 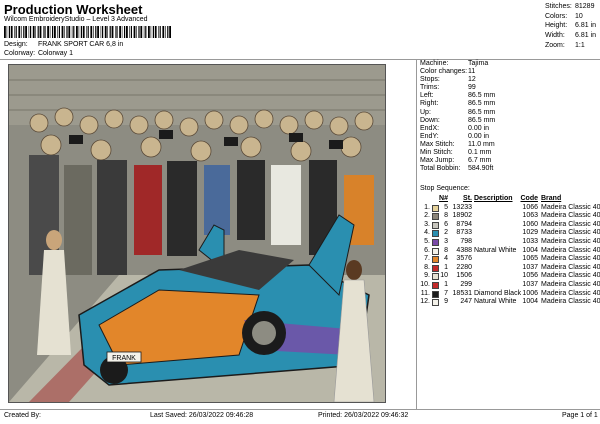 What do you see at coordinates (427, 267) in the screenshot?
I see `row-index: 8.` at bounding box center [427, 267].